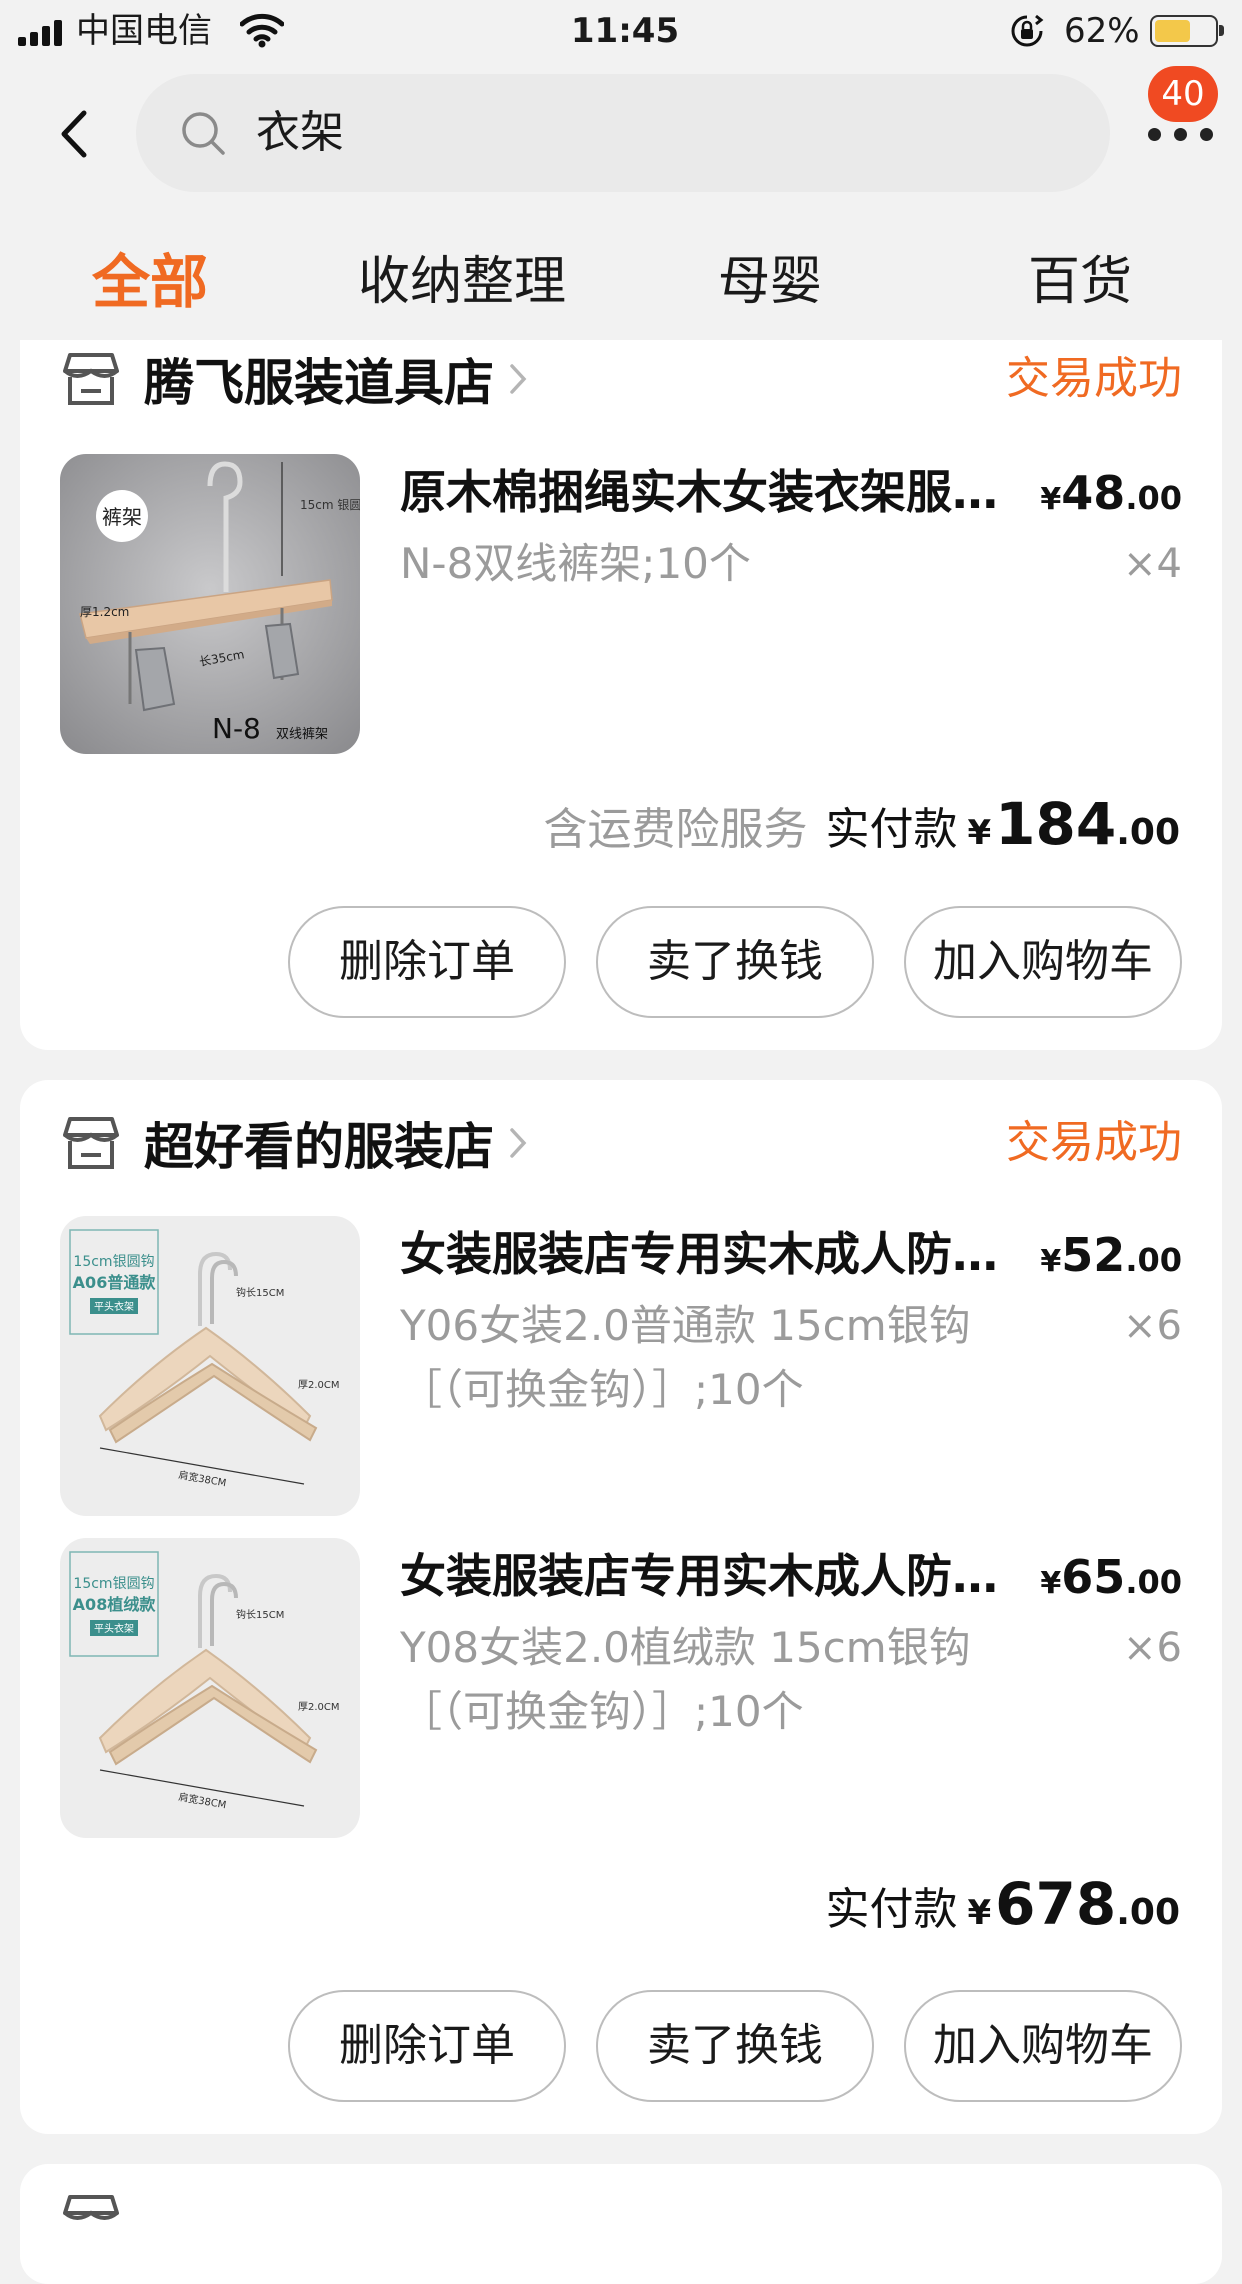 Image resolution: width=1242 pixels, height=2284 pixels. I want to click on product-image: 15cm 银圆钩 裤架 厚1.2cm 长35cm N-8 双线裤架, so click(210, 604).